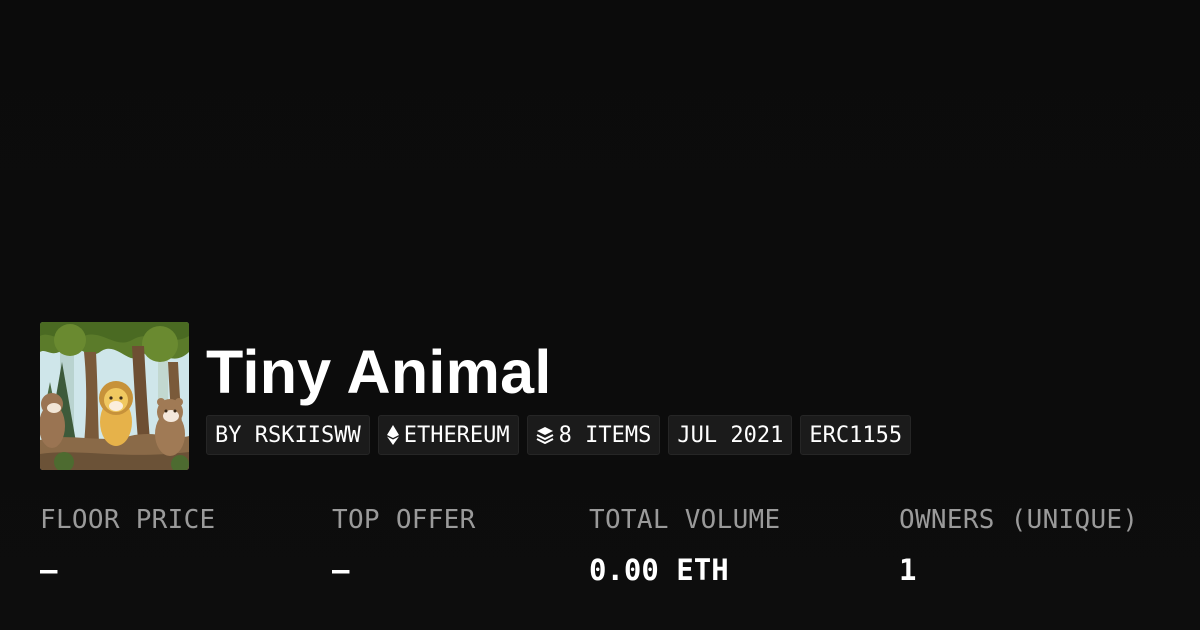 The height and width of the screenshot is (630, 1200). I want to click on token-standard-chip: ERC1155, so click(856, 435).